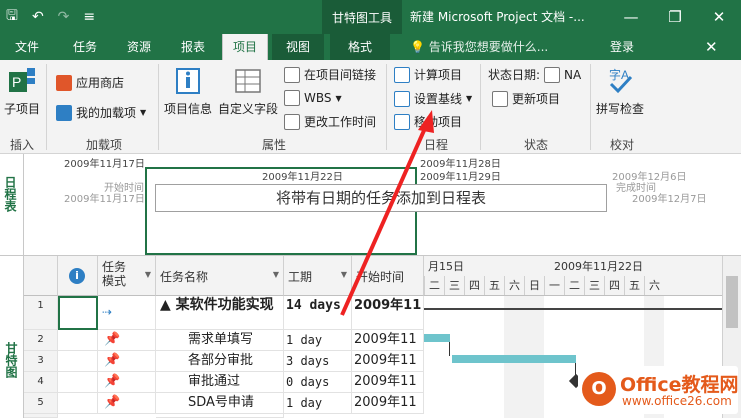  What do you see at coordinates (677, 401) in the screenshot?
I see `watermark-url: www.office26.com` at bounding box center [677, 401].